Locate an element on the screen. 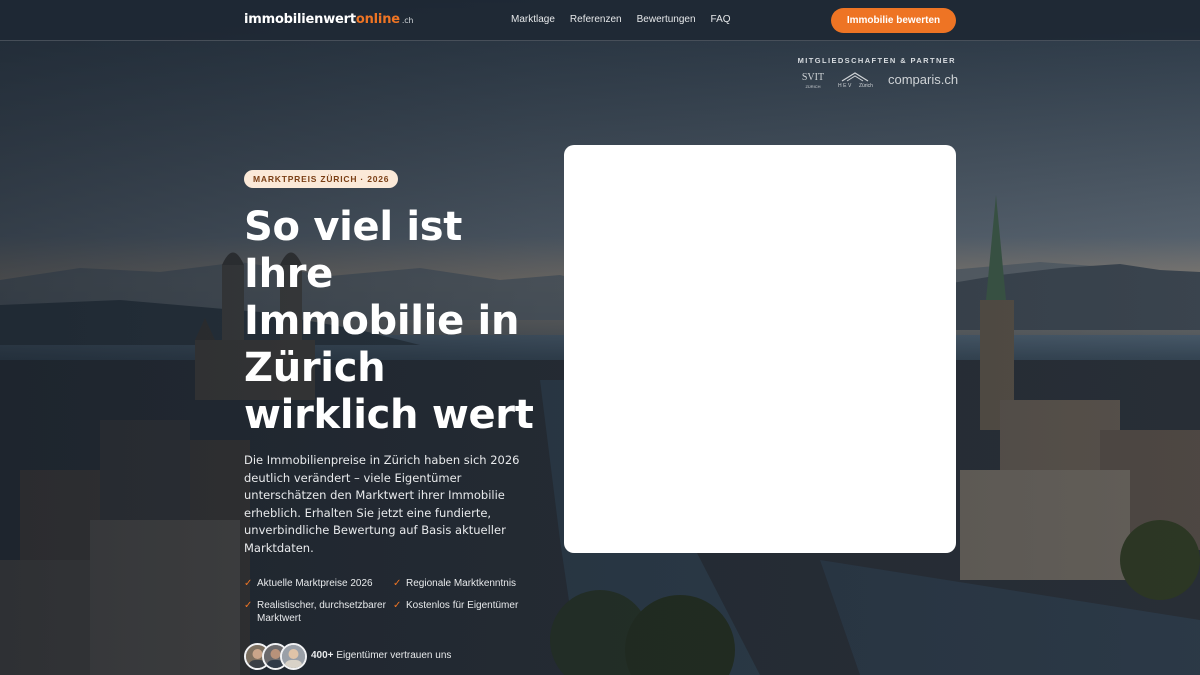 This screenshot has width=1200, height=675. feature-label: Realistischer, durchsetzbarer Marktwert is located at coordinates (321, 612).